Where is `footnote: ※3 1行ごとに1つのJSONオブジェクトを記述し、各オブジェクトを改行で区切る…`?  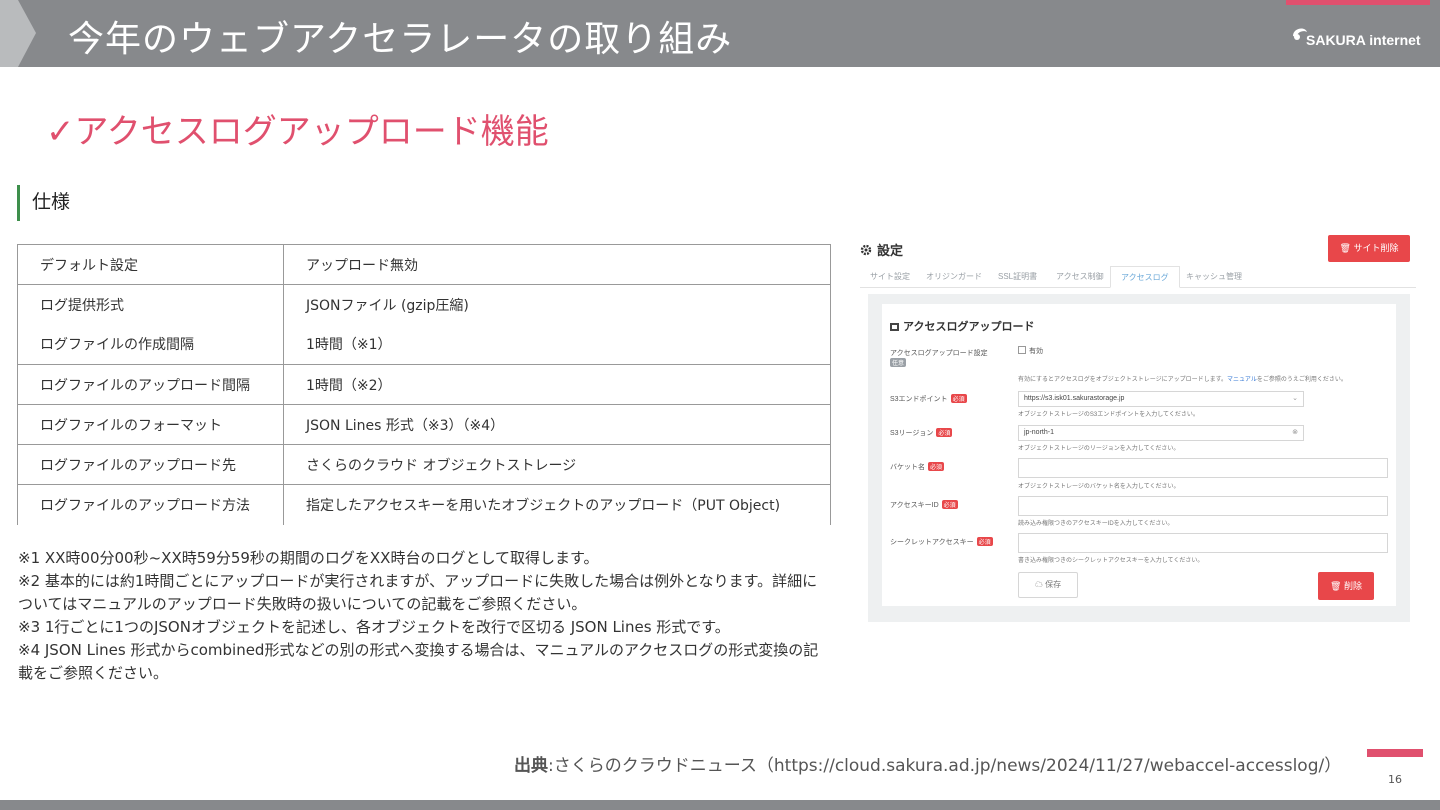 footnote: ※3 1行ごとに1つのJSONオブジェクトを記述し、各オブジェクトを改行で区切る… is located at coordinates (374, 627).